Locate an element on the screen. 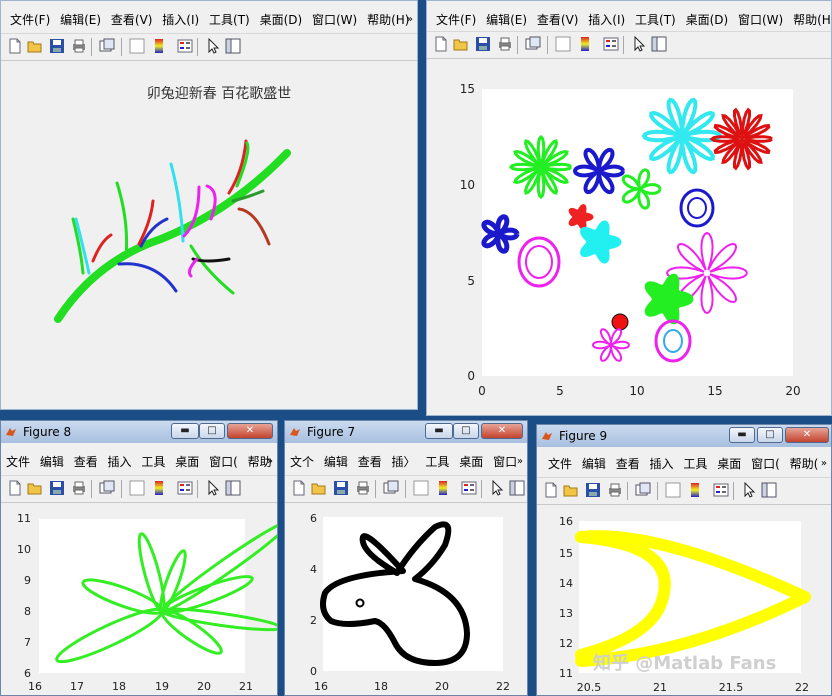 The width and height of the screenshot is (832, 696). menu-help: 帮助( is located at coordinates (804, 464).